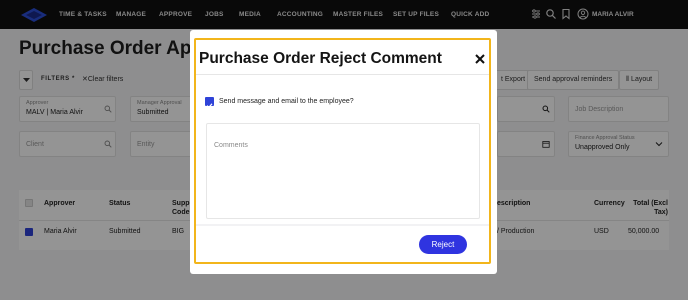  What do you see at coordinates (342, 225) in the screenshot?
I see `modal-footer-divider` at bounding box center [342, 225].